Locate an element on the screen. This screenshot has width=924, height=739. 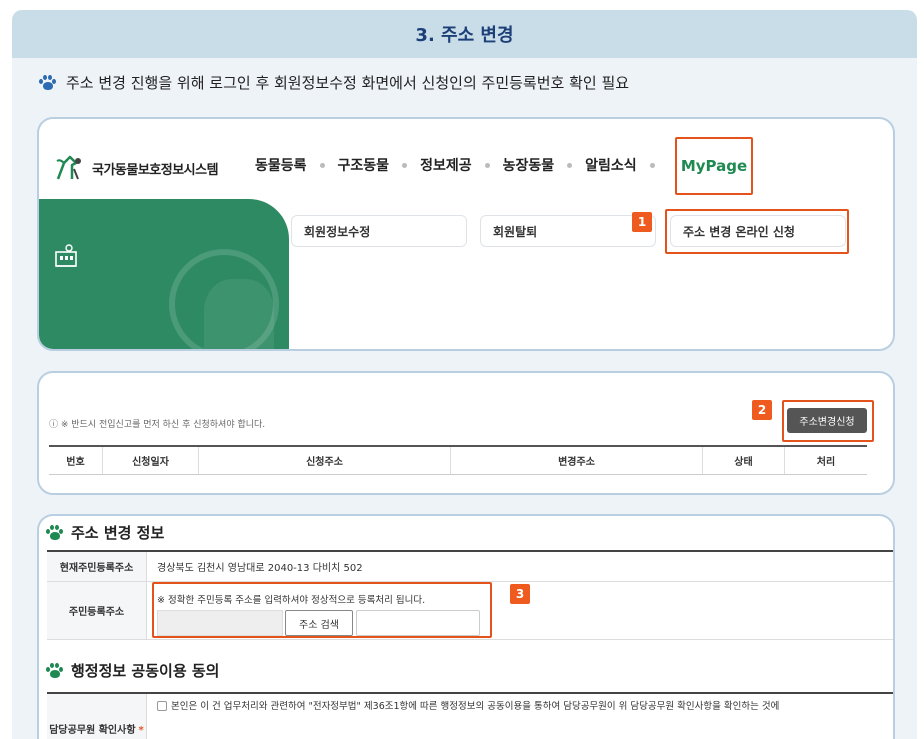
hero-banner is located at coordinates (164, 274).